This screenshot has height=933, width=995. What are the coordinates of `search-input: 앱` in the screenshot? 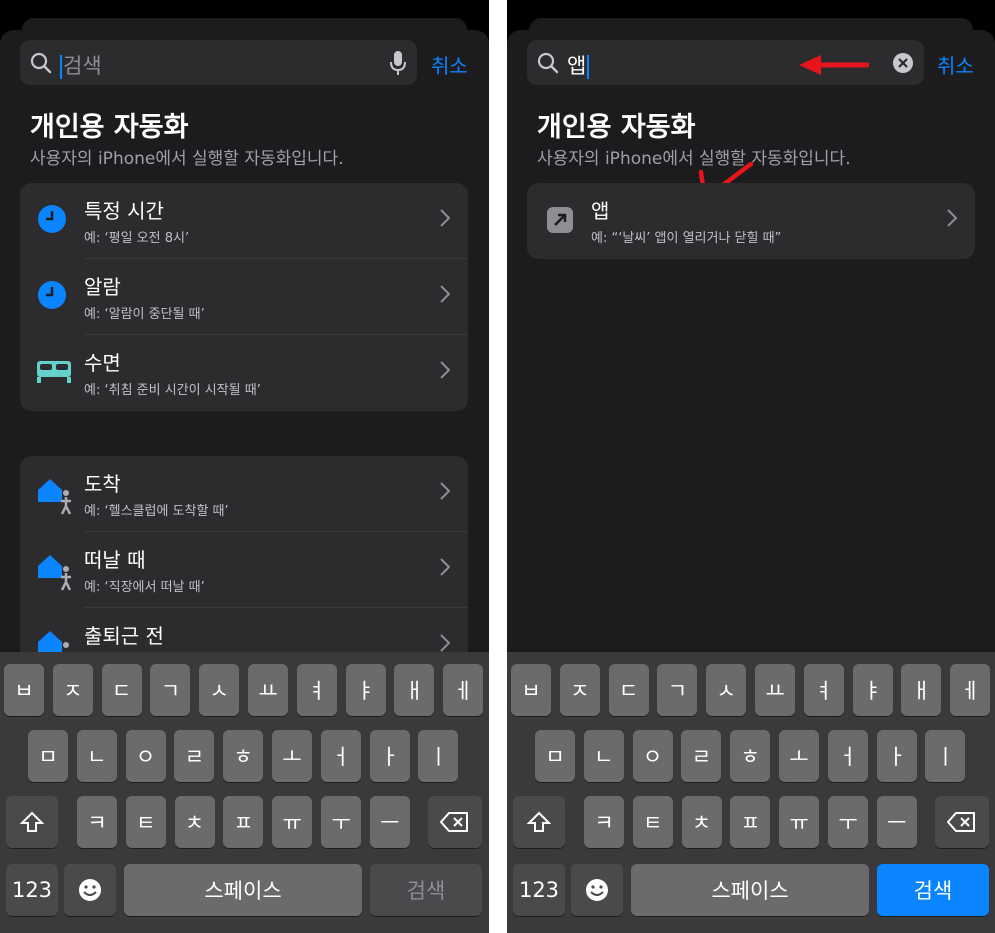 It's located at (578, 65).